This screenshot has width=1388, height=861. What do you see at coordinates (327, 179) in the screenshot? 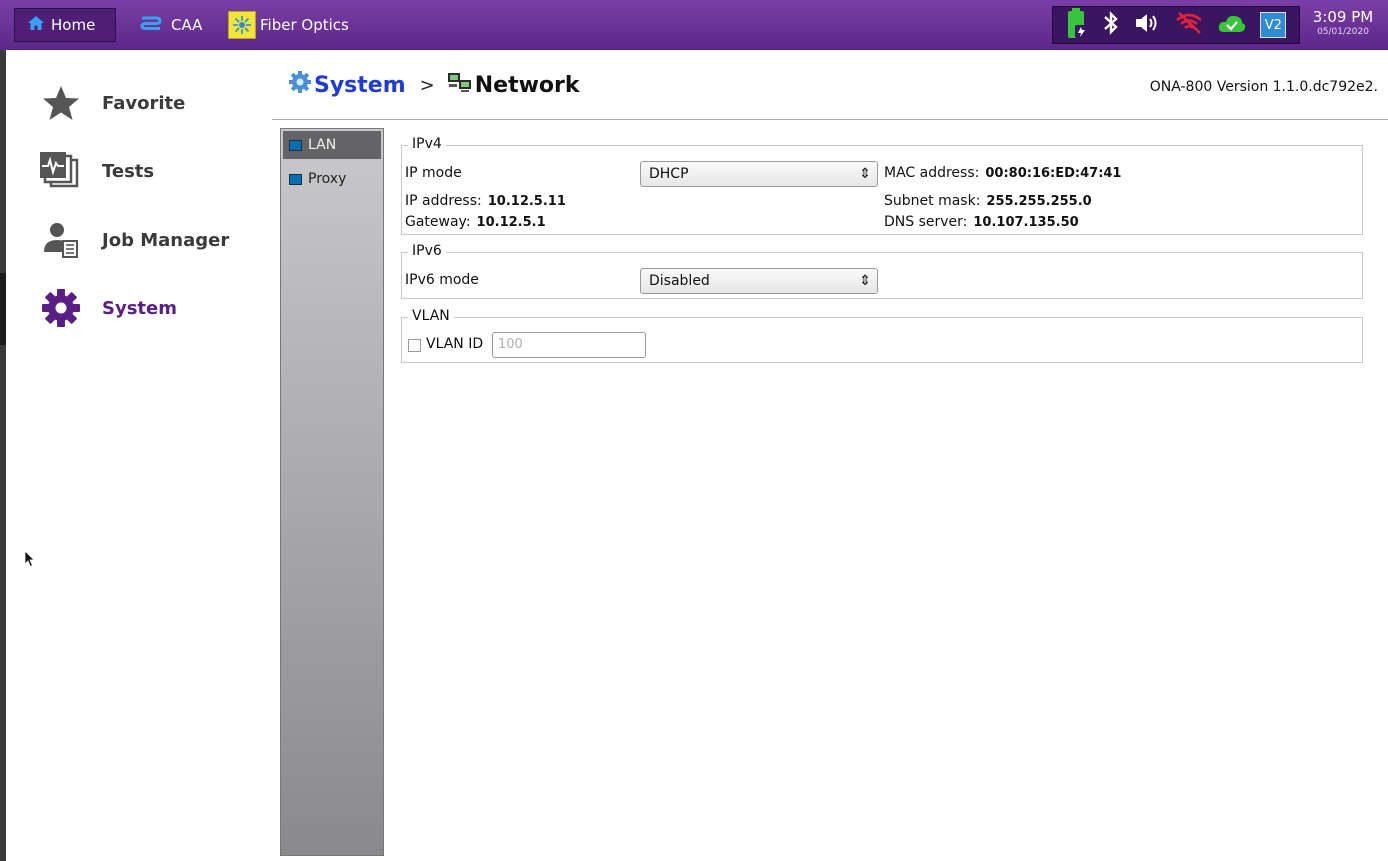
I see `subtab-label: Proxy` at bounding box center [327, 179].